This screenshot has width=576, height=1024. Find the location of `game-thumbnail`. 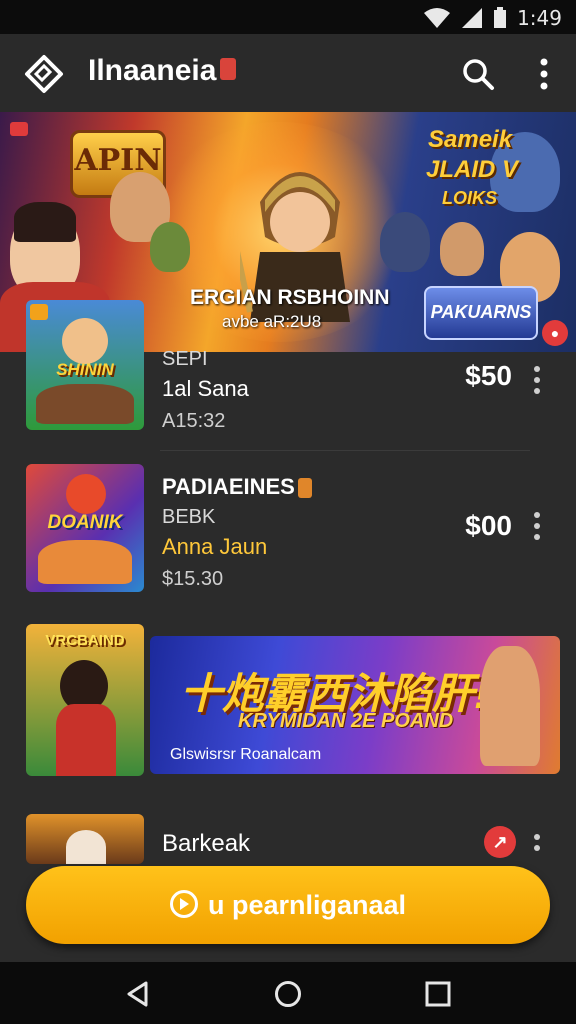

game-thumbnail is located at coordinates (85, 839).